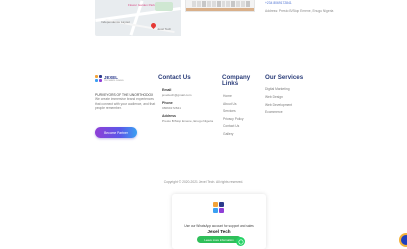  What do you see at coordinates (171, 108) in the screenshot?
I see `phone-value: 08069172841` at bounding box center [171, 108].